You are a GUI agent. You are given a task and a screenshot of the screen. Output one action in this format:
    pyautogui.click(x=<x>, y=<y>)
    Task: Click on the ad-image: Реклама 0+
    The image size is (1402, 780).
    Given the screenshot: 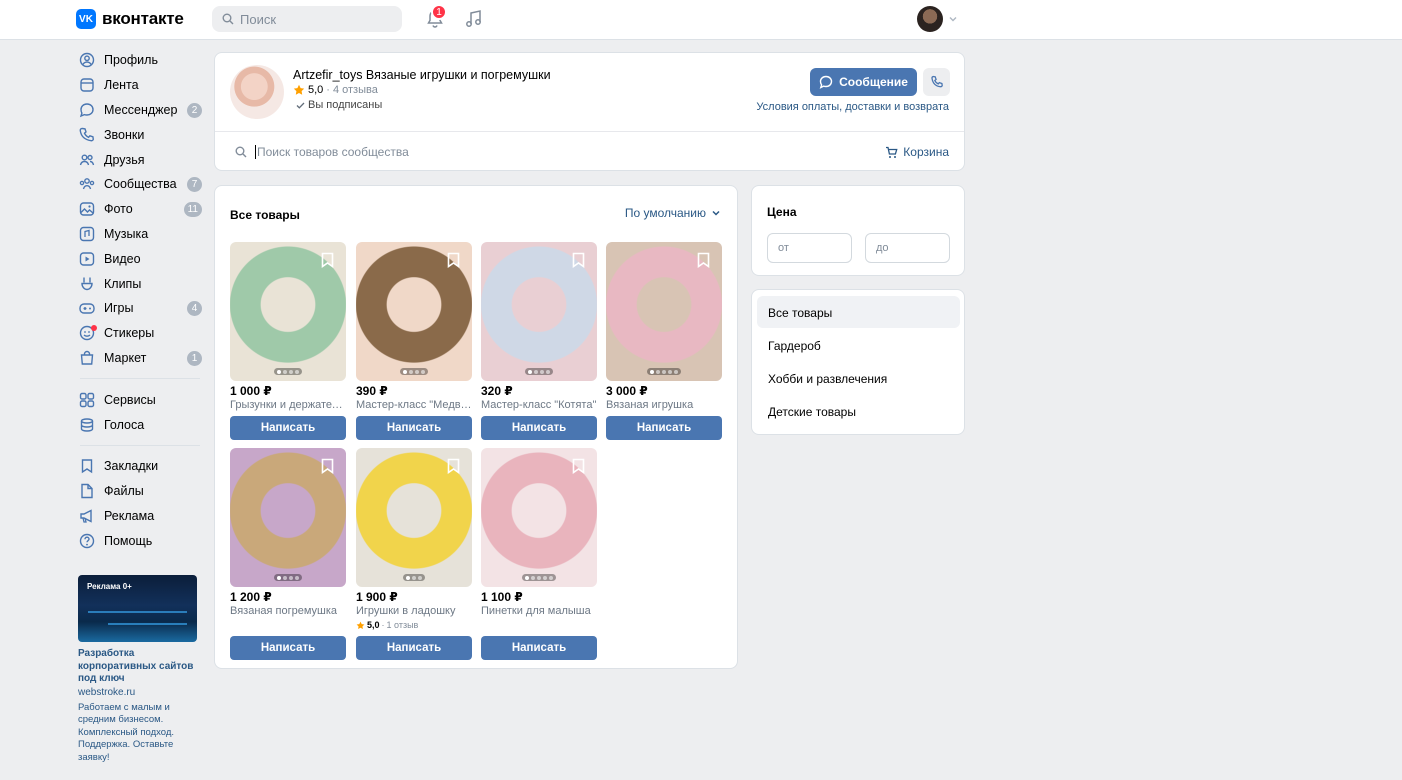 What is the action you would take?
    pyautogui.click(x=137, y=608)
    